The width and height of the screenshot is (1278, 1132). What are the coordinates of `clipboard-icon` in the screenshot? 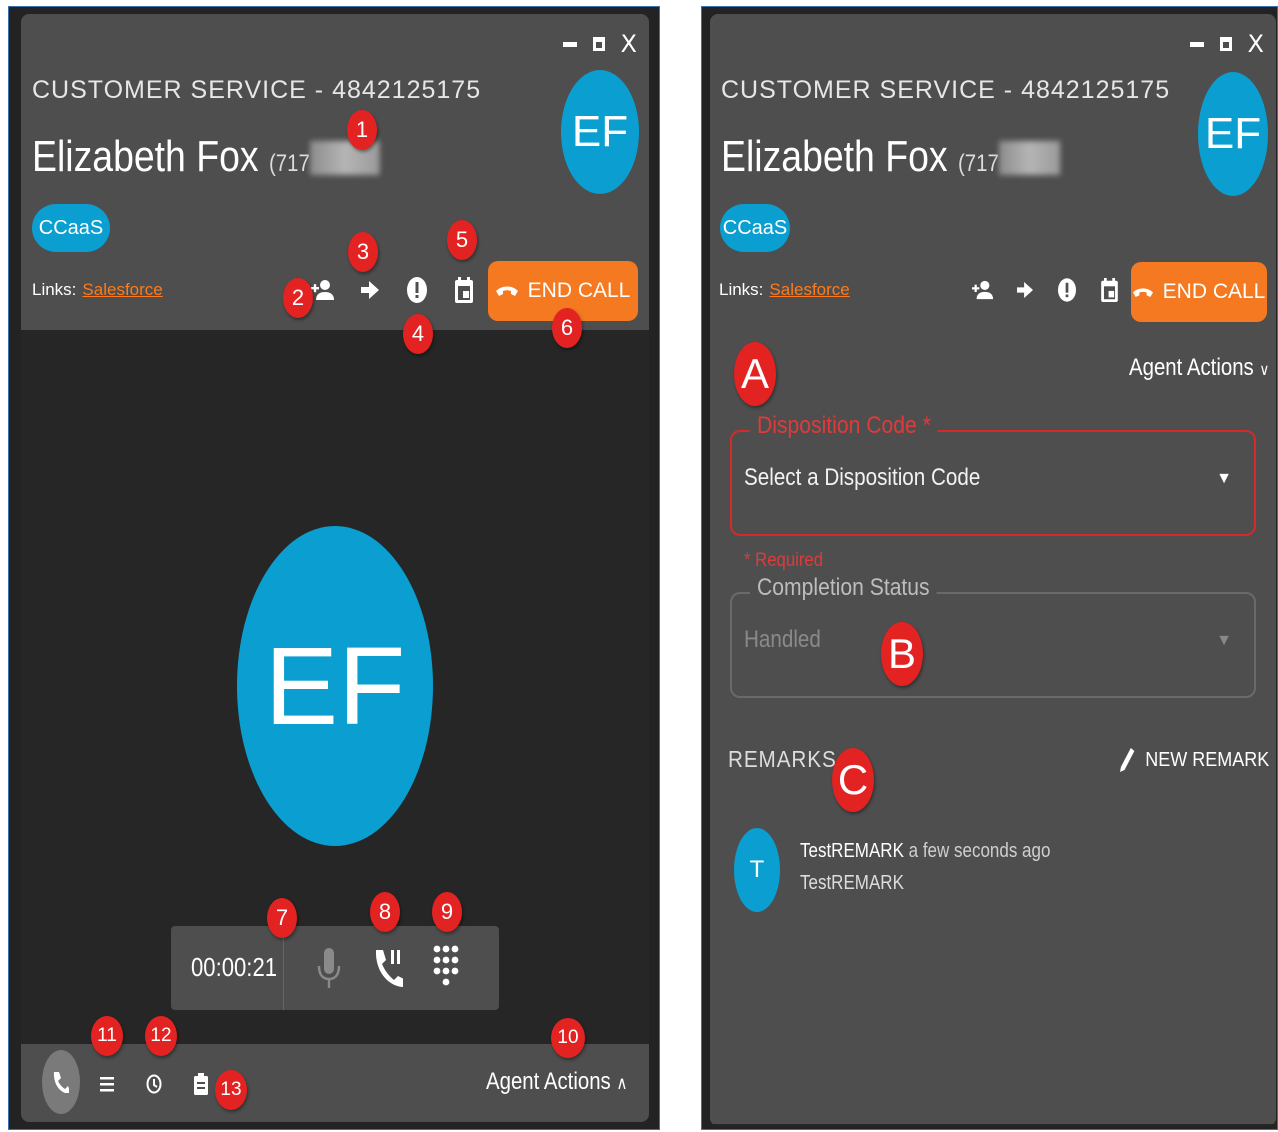 It's located at (201, 1084).